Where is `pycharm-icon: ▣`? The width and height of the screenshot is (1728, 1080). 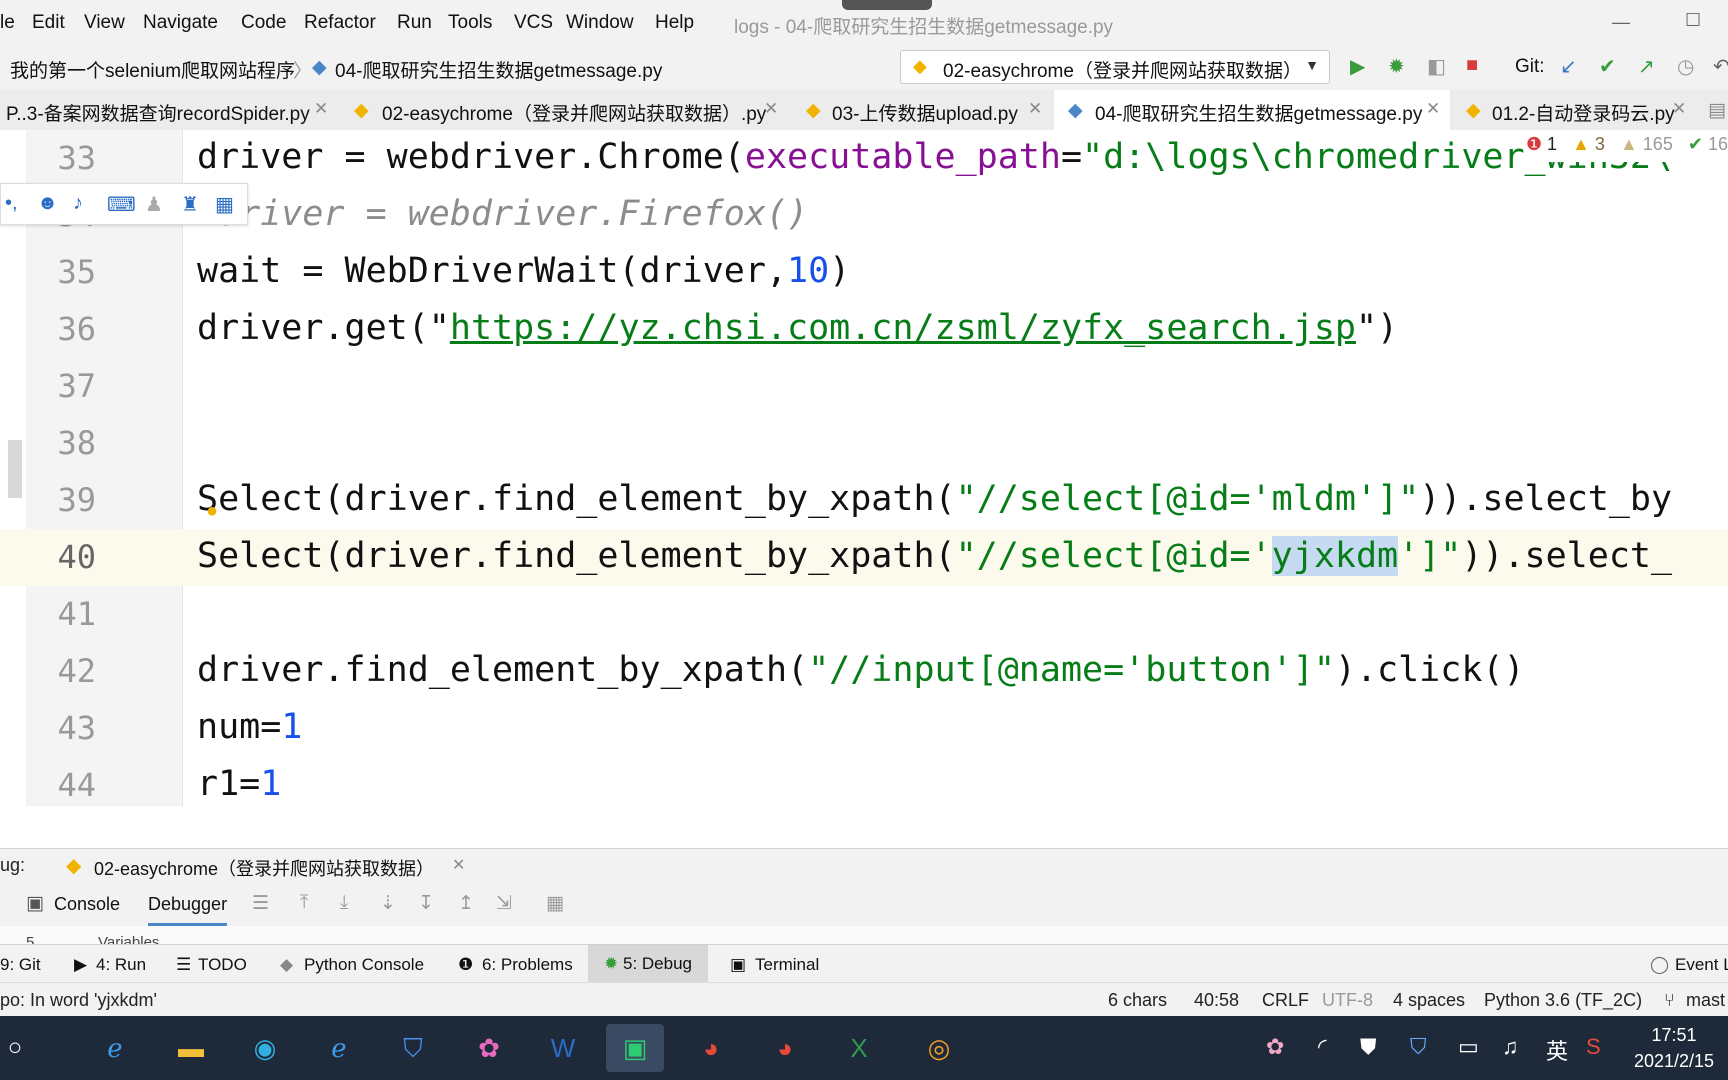 pycharm-icon: ▣ is located at coordinates (635, 1048).